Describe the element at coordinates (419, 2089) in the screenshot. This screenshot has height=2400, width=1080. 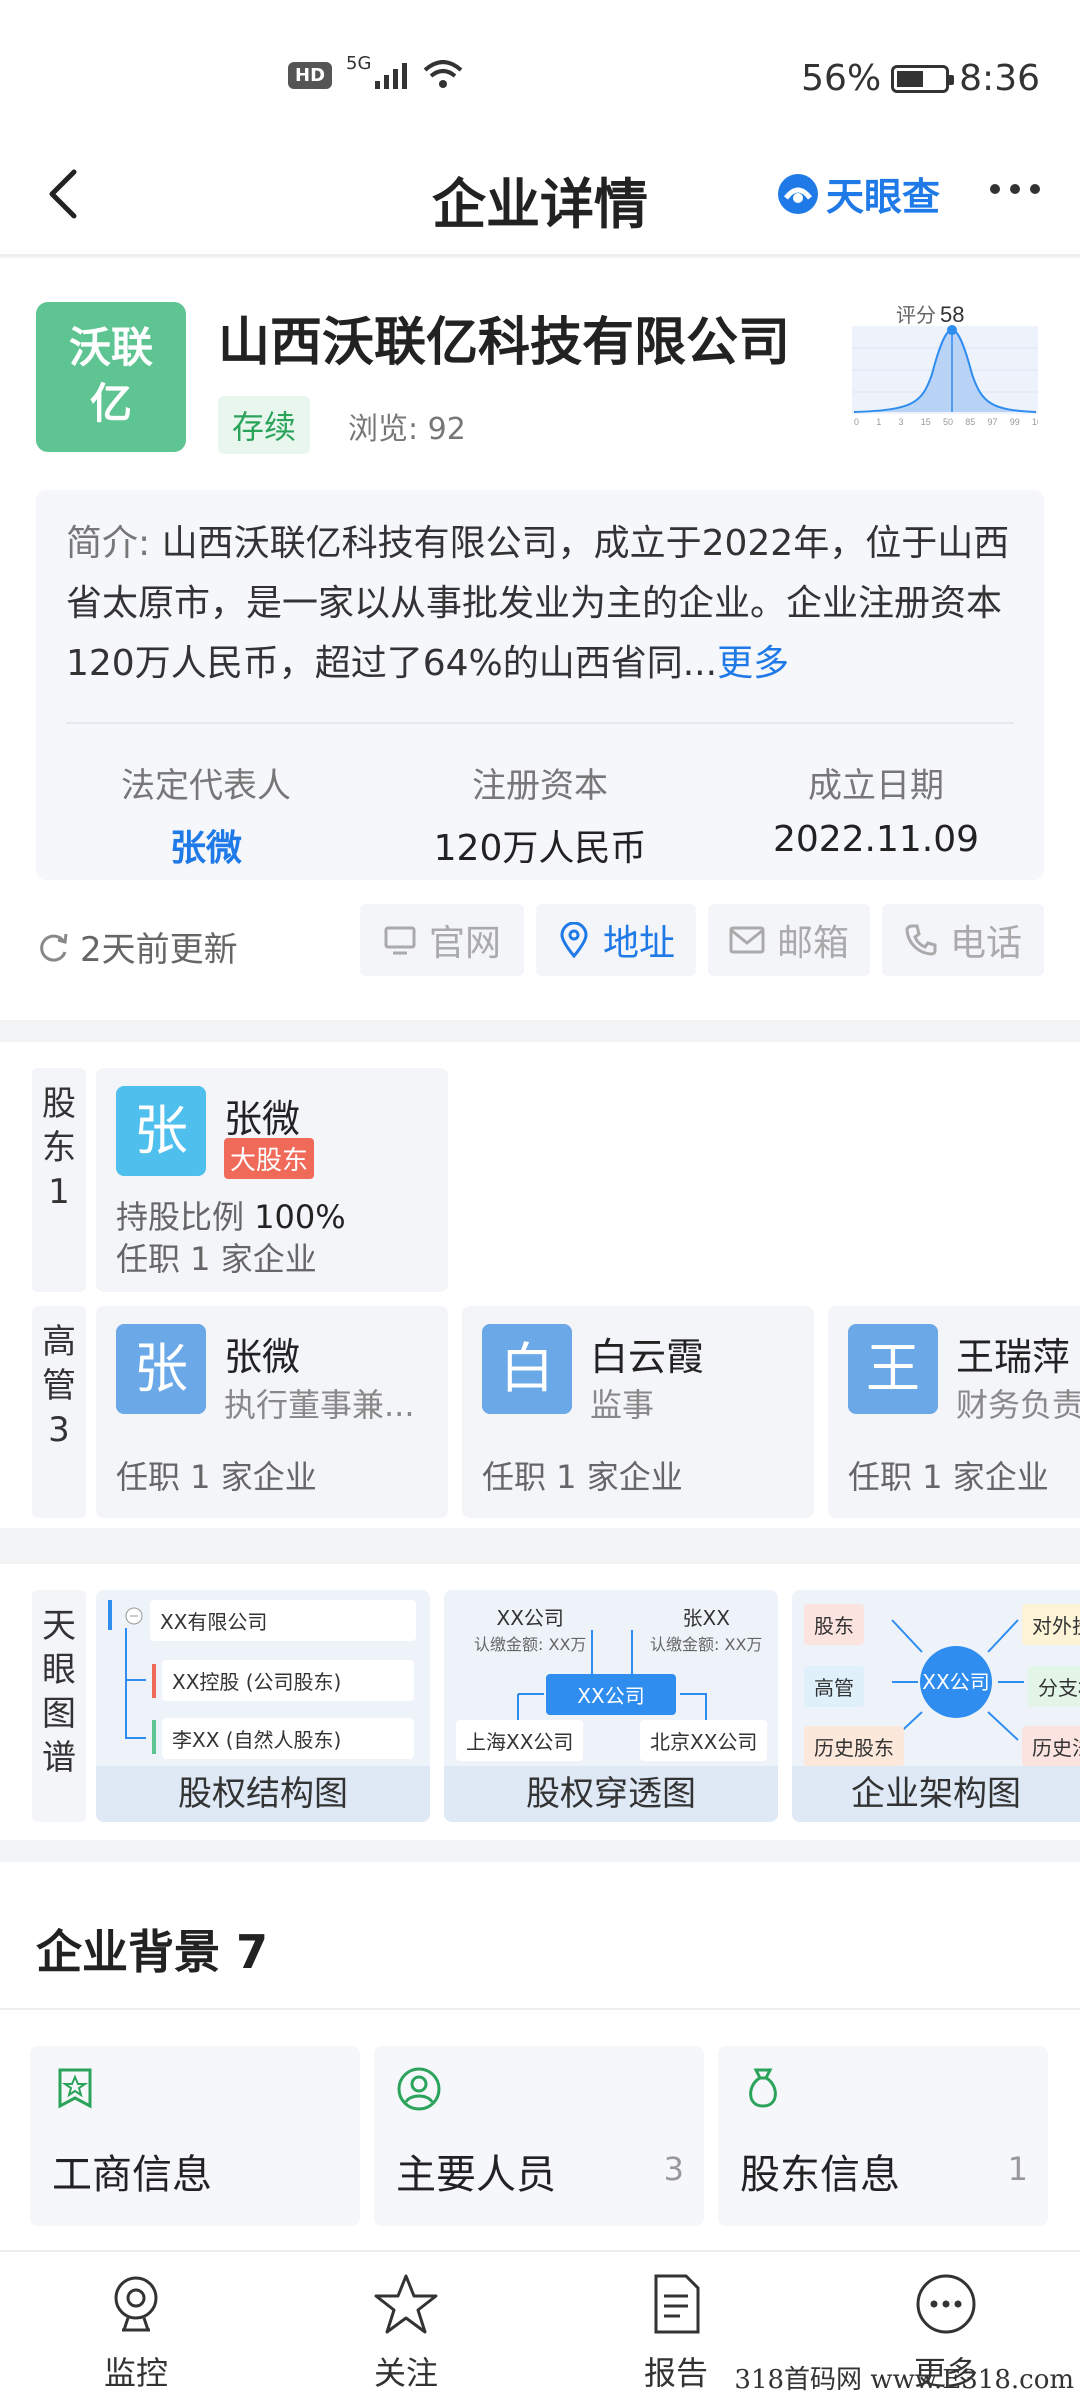
I see `user-circle-icon` at that location.